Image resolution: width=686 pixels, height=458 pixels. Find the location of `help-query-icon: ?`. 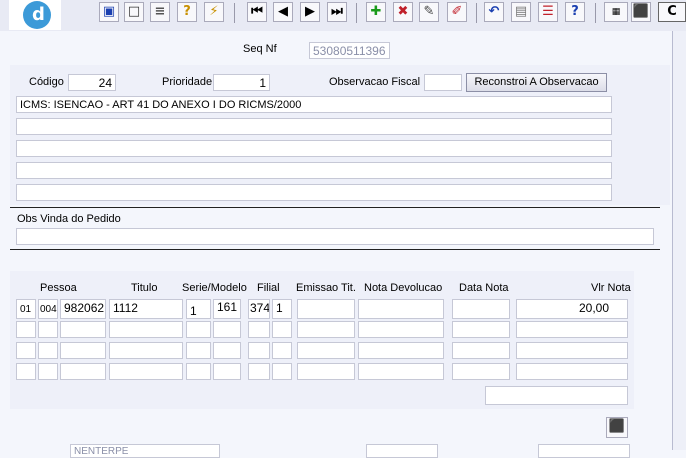

help-query-icon: ? is located at coordinates (187, 12).